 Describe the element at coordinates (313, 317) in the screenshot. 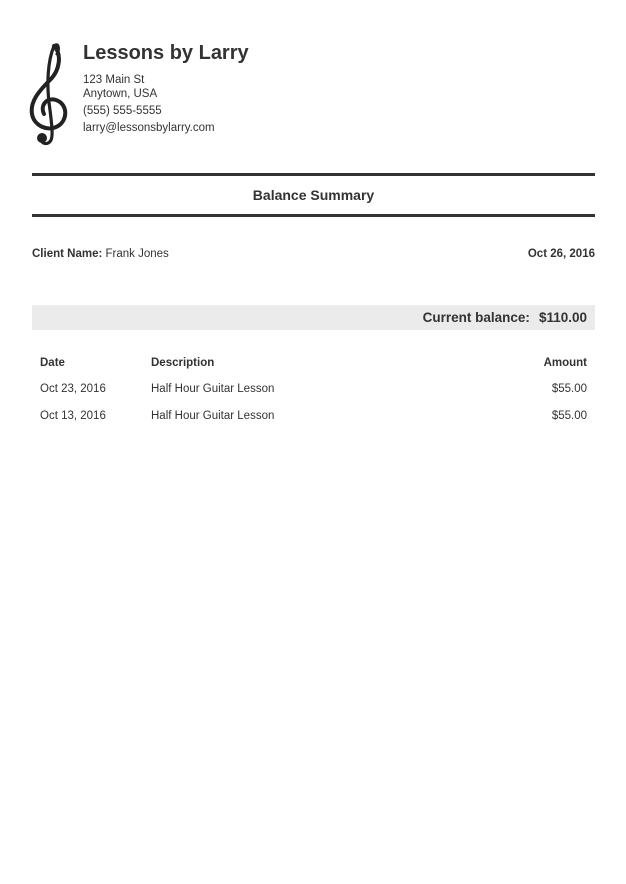

I see `current-balance-bar: Current balance: $110.00` at that location.